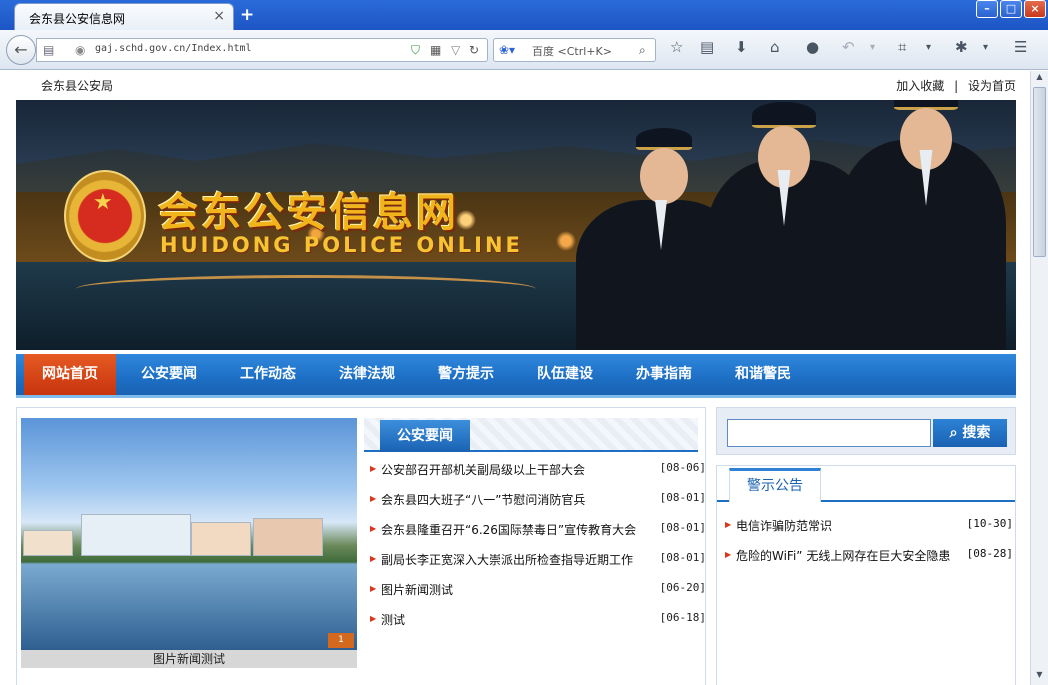 This screenshot has width=1048, height=685. What do you see at coordinates (920, 86) in the screenshot?
I see `add-favorite-link: 加入收藏` at bounding box center [920, 86].